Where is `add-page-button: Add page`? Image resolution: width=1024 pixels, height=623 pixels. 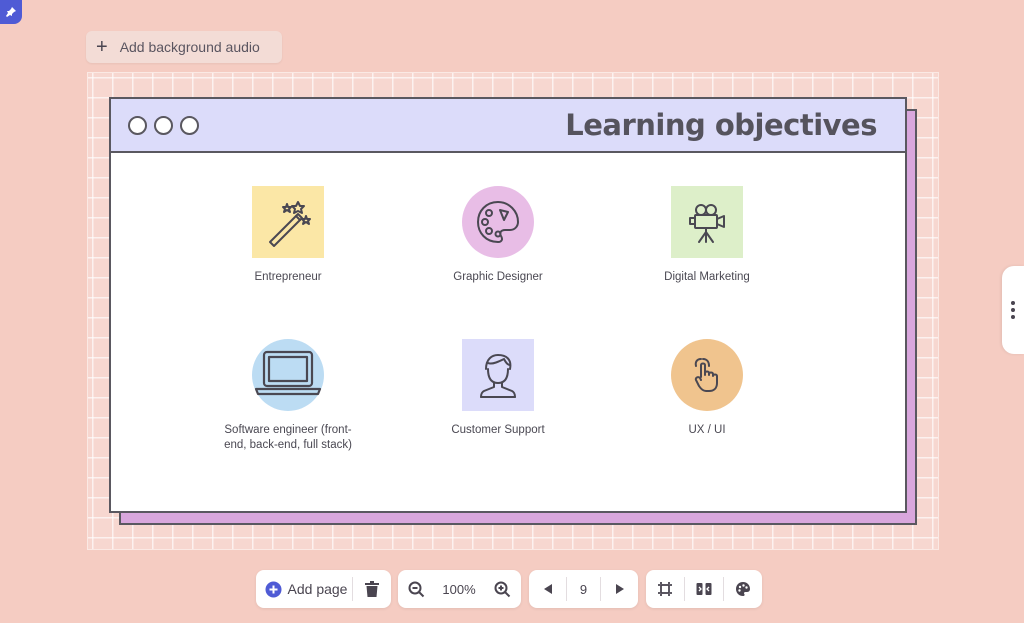
add-page-button: Add page is located at coordinates (304, 589).